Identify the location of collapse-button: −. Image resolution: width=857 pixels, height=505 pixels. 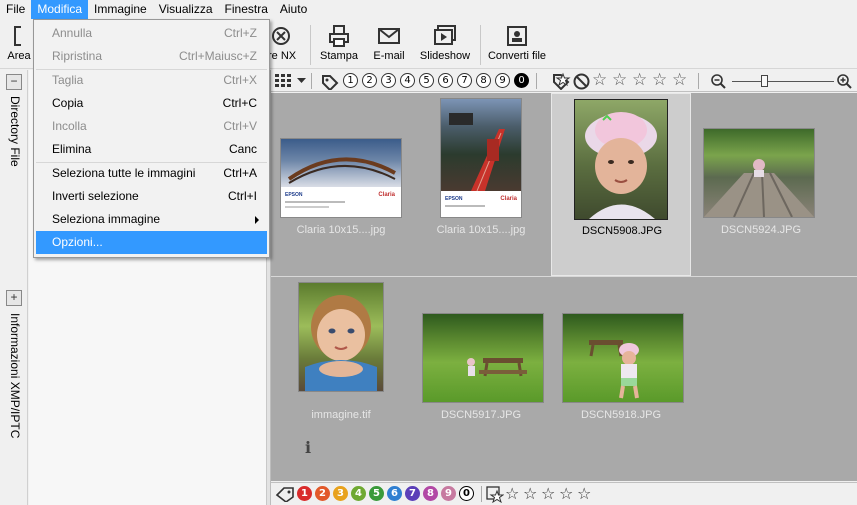
(14, 82).